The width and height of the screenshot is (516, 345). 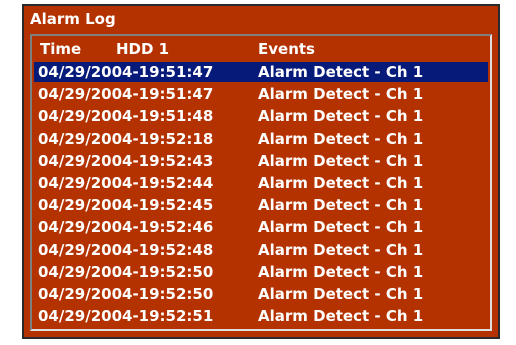 I want to click on log-row-time: 04/29/2004-19:52:44, so click(x=126, y=183).